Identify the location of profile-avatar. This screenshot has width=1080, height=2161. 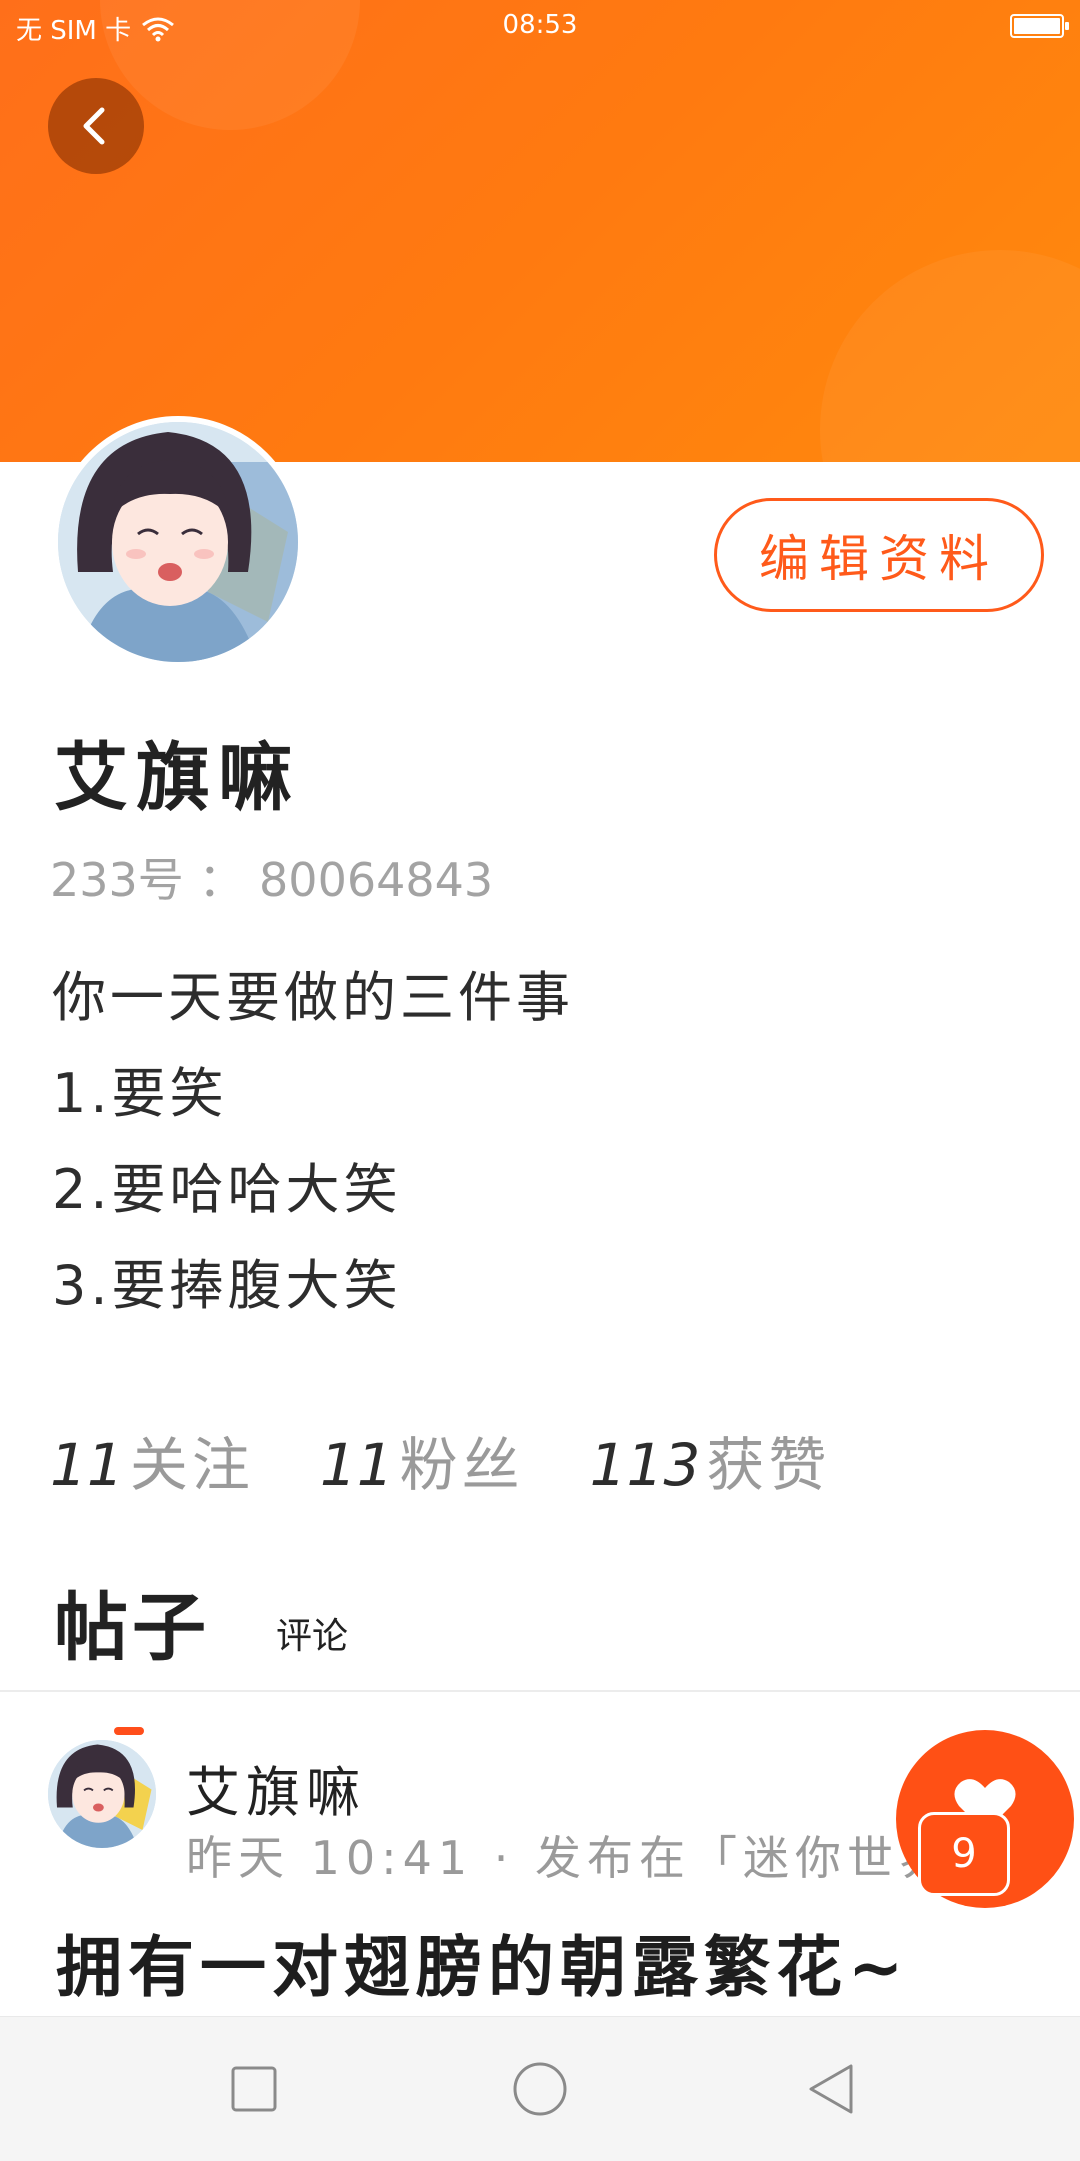
(178, 542).